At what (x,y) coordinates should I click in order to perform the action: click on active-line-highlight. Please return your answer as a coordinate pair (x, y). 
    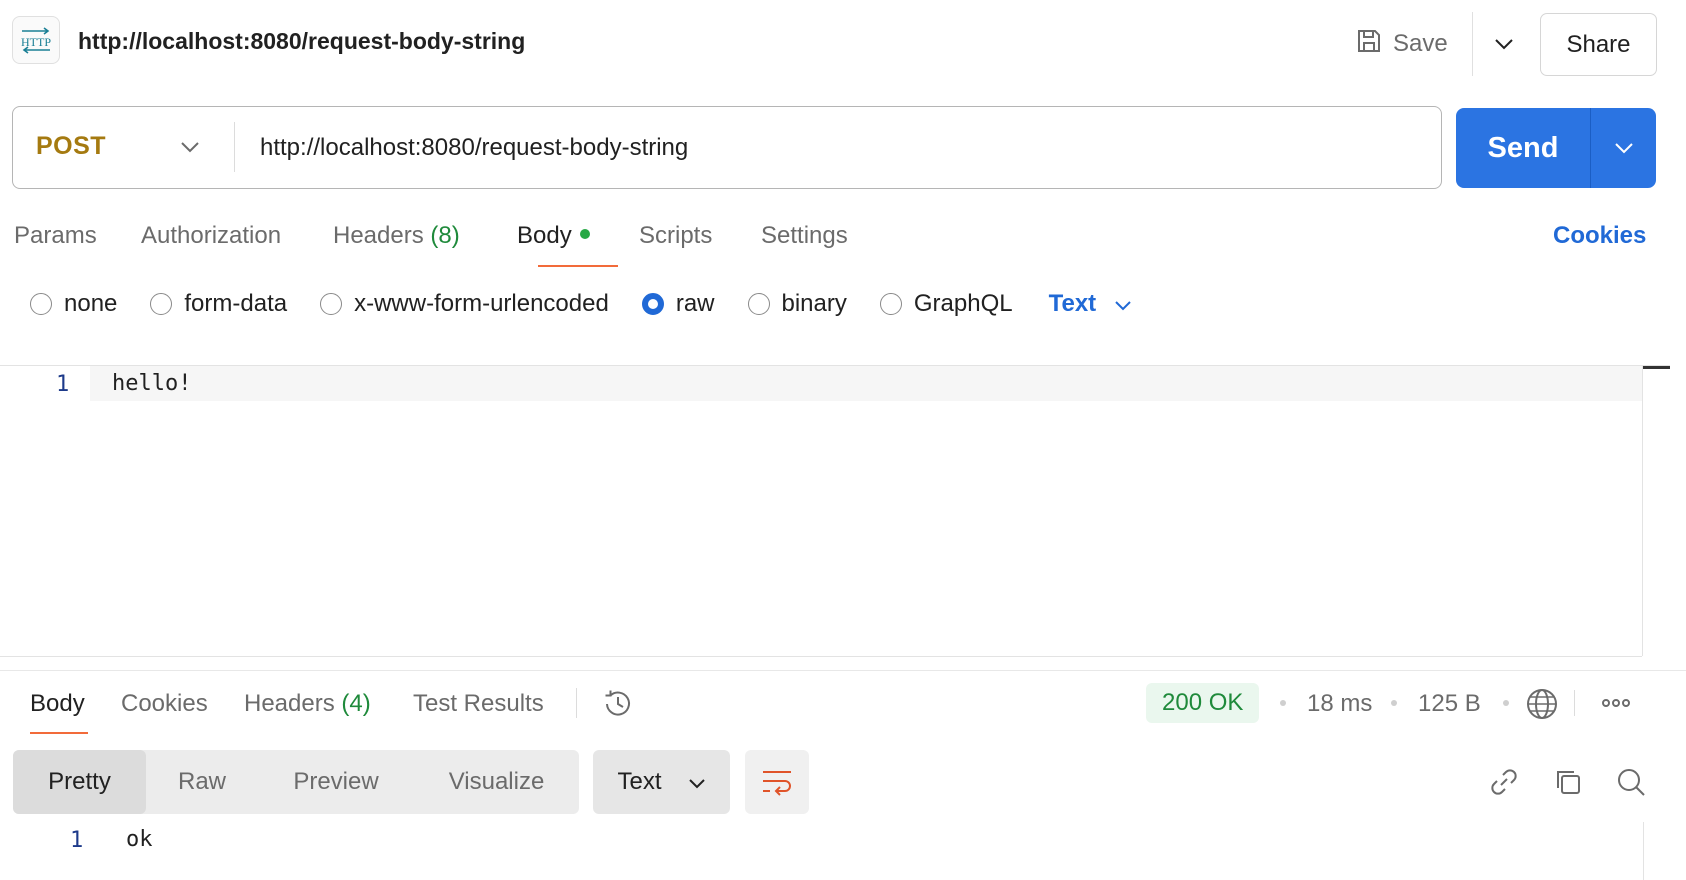
    Looking at the image, I should click on (866, 383).